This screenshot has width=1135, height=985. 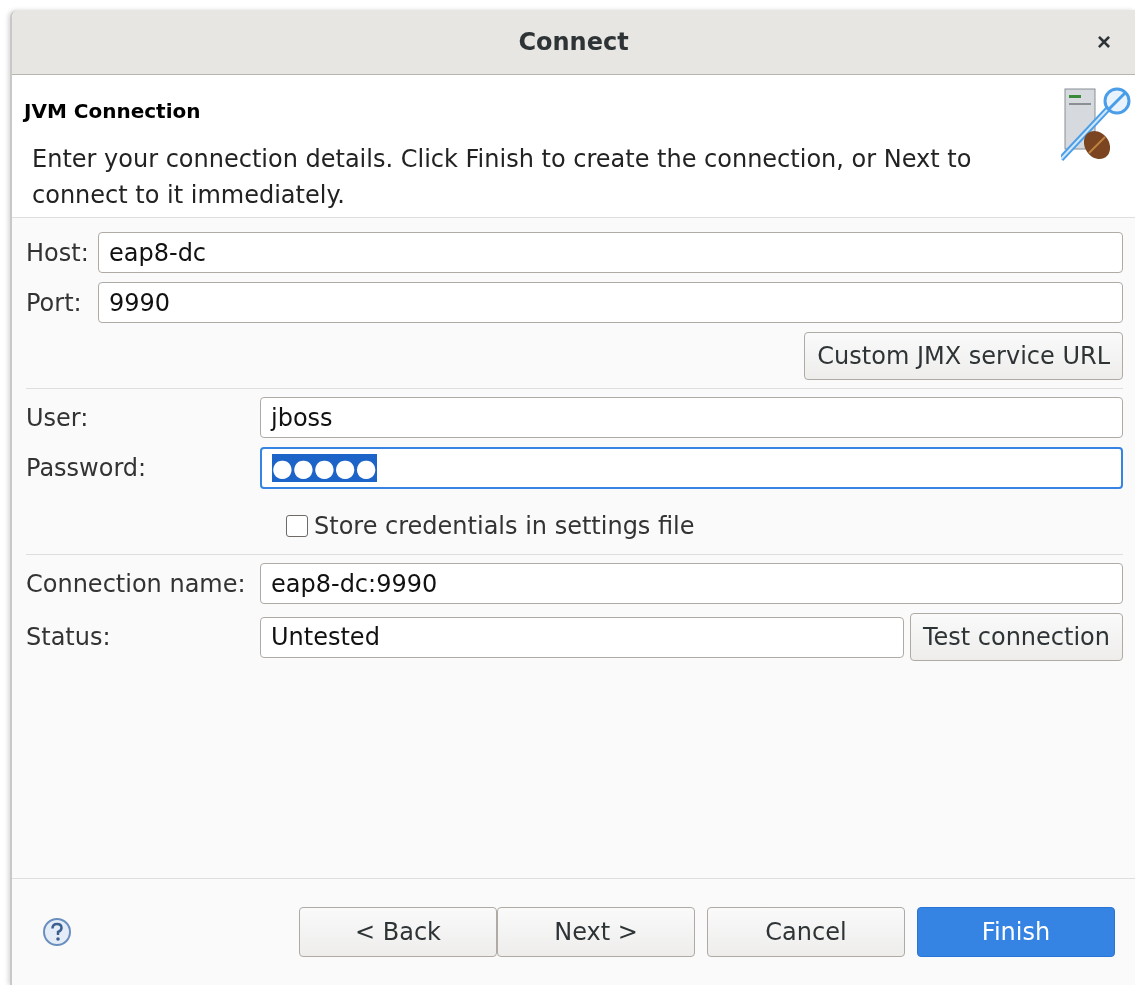 What do you see at coordinates (69, 637) in the screenshot?
I see `field-label: Status:` at bounding box center [69, 637].